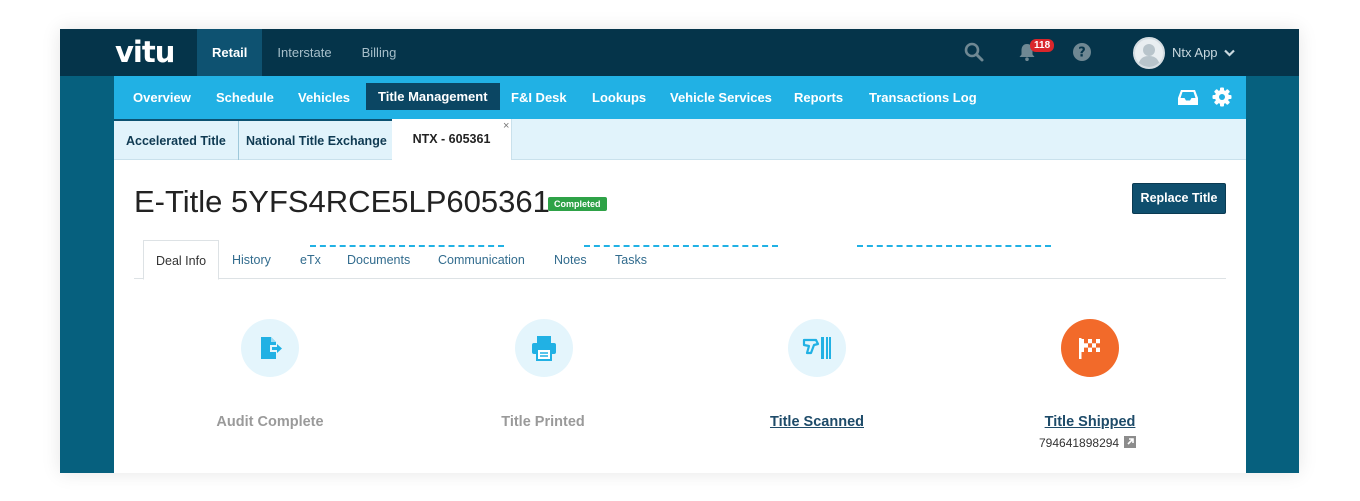 The width and height of the screenshot is (1360, 501). I want to click on top-nav: Retail Interstate Billing, so click(304, 52).